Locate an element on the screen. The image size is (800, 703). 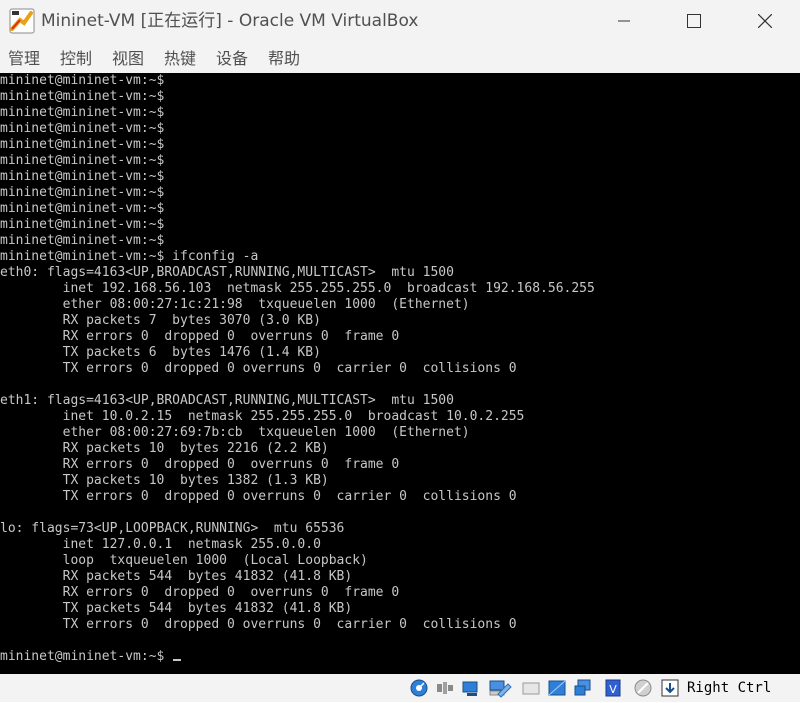
menu-bar: 管理 控制 视图 热键 设备 帮助 is located at coordinates (400, 57).